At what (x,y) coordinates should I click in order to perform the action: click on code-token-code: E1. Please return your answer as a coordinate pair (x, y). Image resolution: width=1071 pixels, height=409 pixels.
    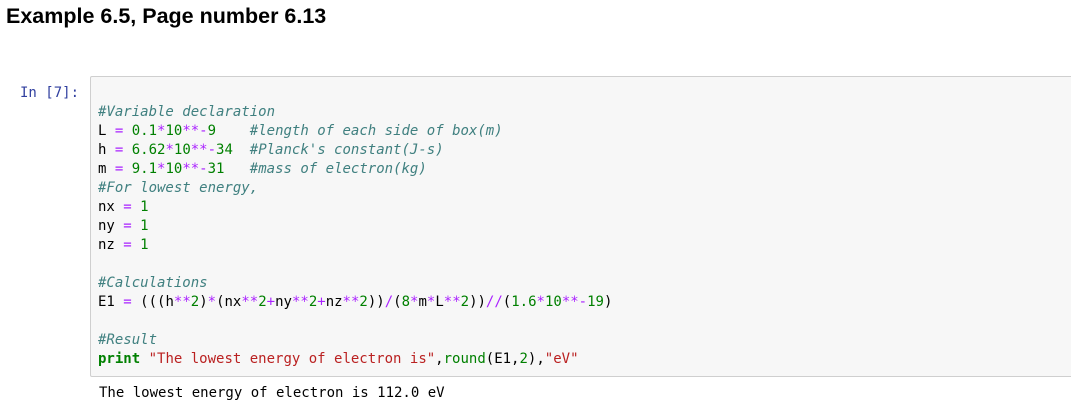
    Looking at the image, I should click on (111, 302).